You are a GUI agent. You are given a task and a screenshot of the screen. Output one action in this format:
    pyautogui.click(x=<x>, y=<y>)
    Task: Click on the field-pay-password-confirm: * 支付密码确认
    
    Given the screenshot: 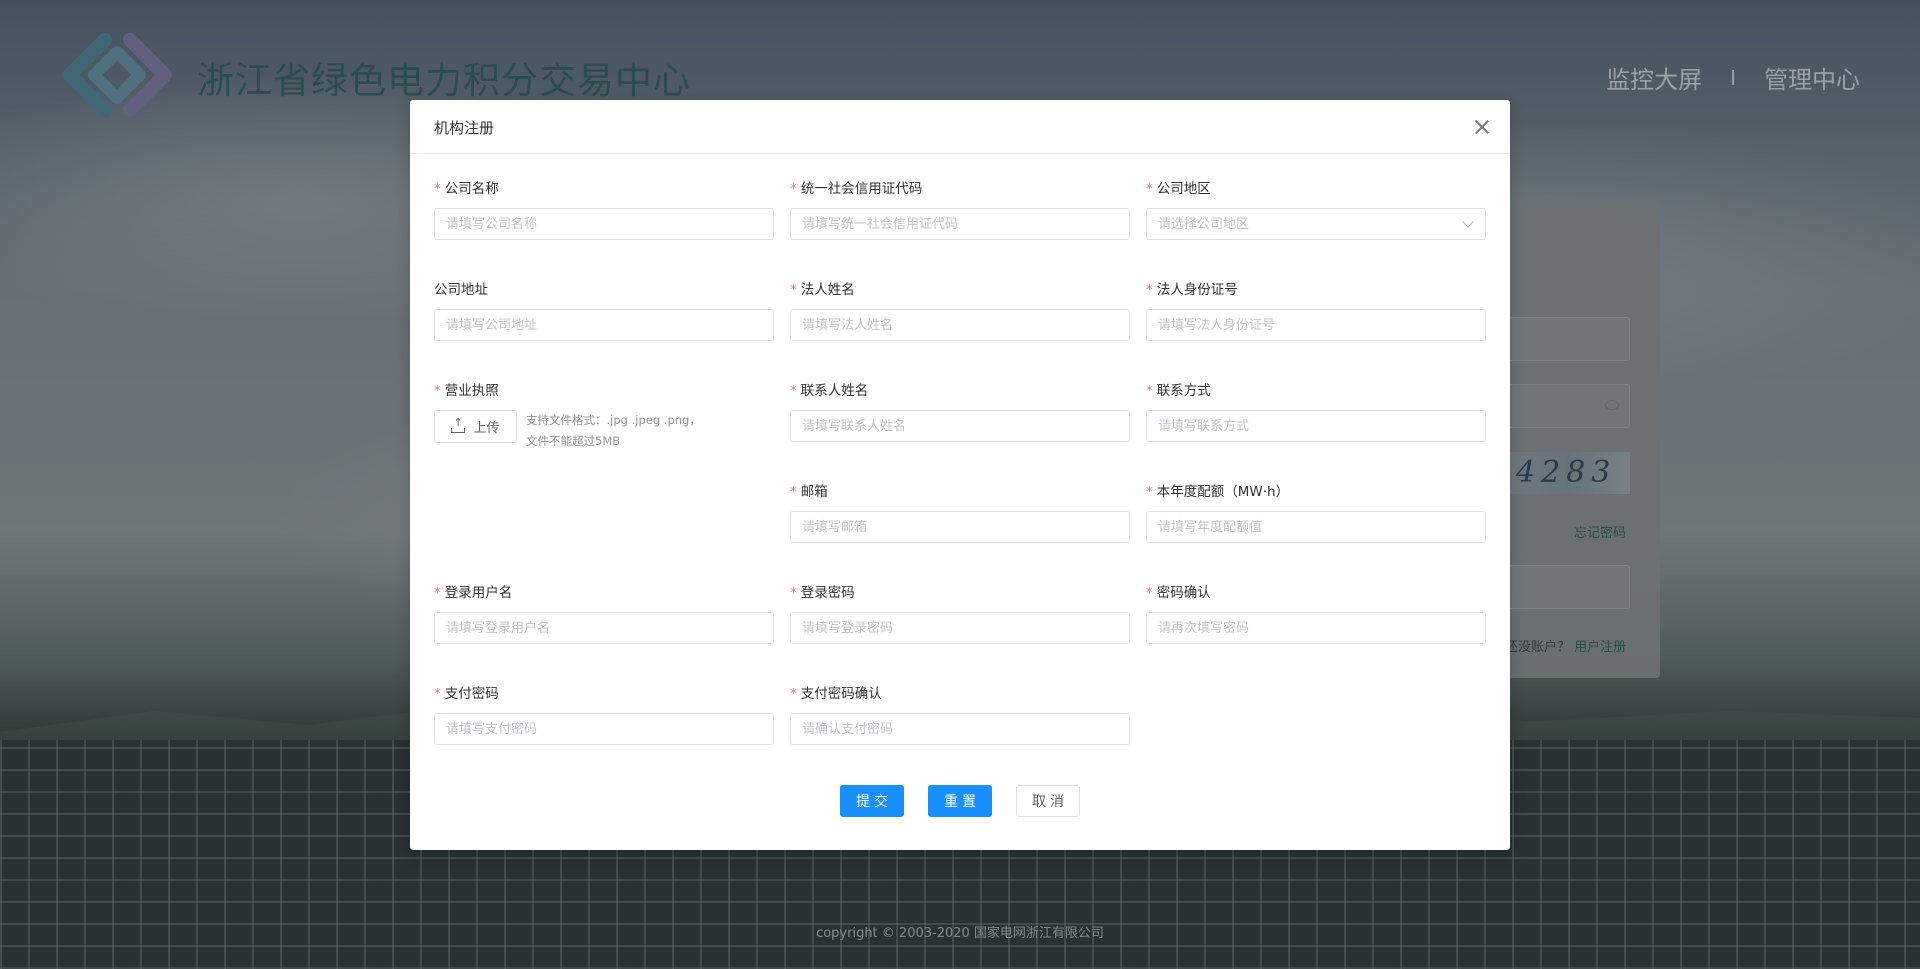 What is the action you would take?
    pyautogui.click(x=960, y=715)
    